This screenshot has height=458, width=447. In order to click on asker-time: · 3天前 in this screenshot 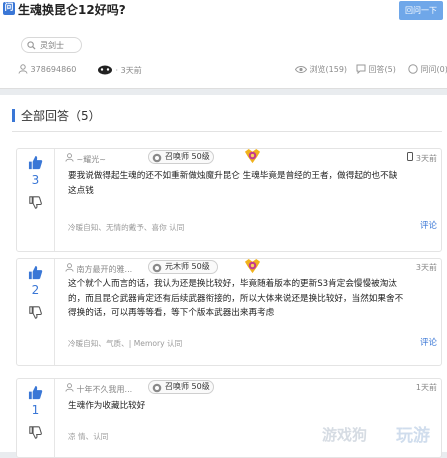, I will do `click(119, 70)`.